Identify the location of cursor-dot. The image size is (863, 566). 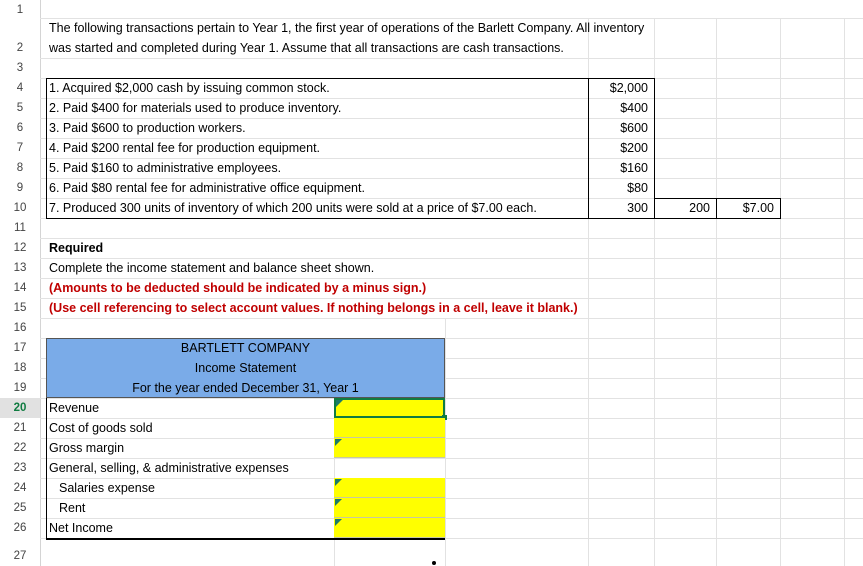
(434, 563).